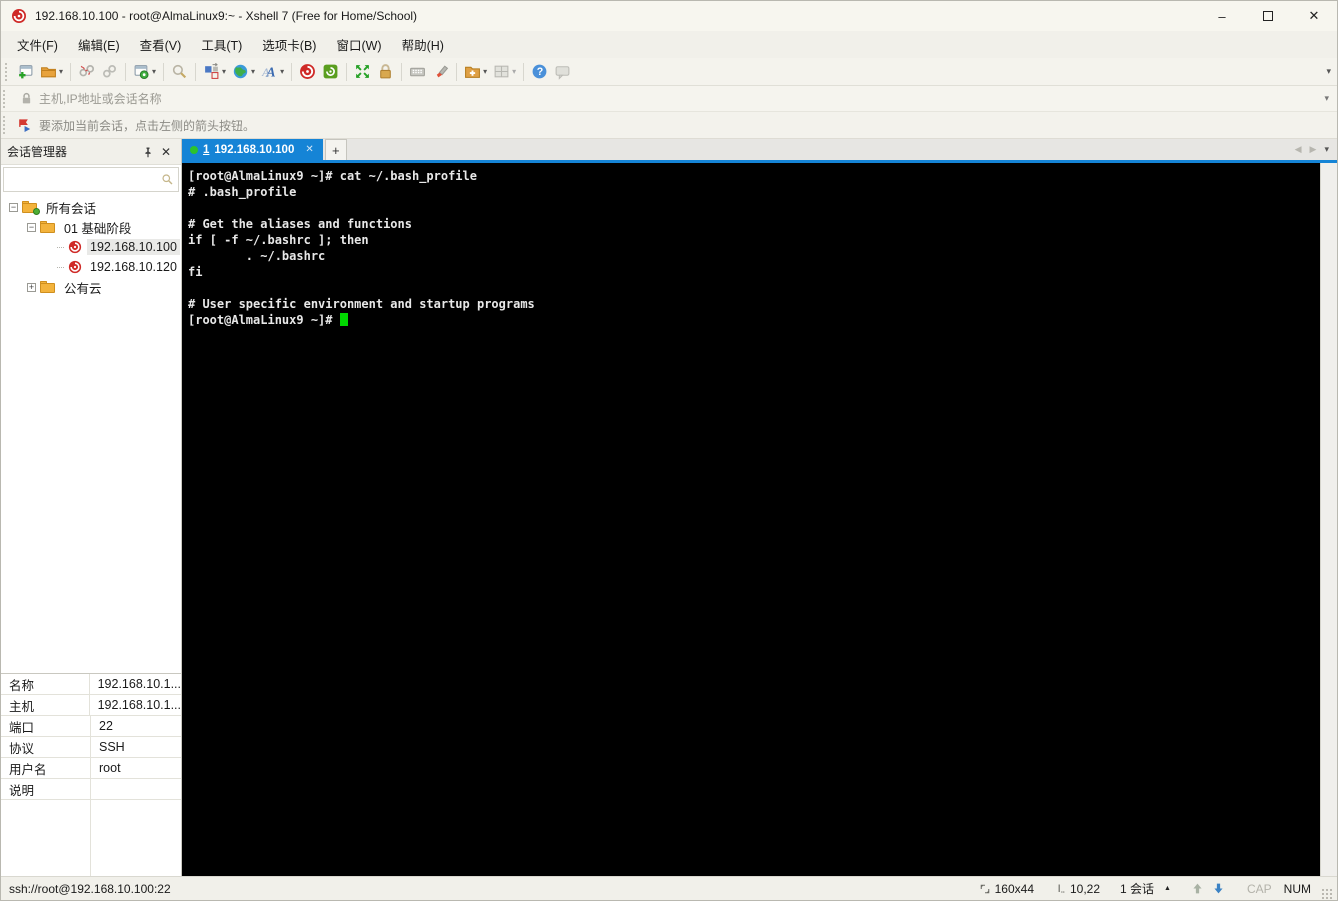  What do you see at coordinates (90, 888) in the screenshot?
I see `connection-url: ssh://root@192.168.10.100:22` at bounding box center [90, 888].